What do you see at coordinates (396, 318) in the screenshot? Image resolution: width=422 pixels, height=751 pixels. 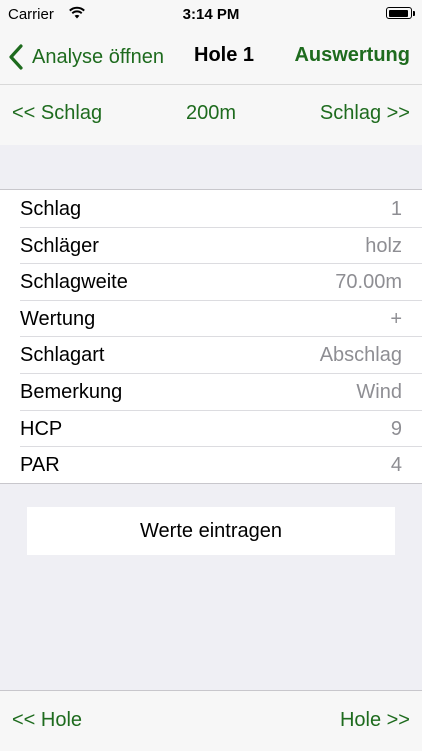 I see `detail-value: +` at bounding box center [396, 318].